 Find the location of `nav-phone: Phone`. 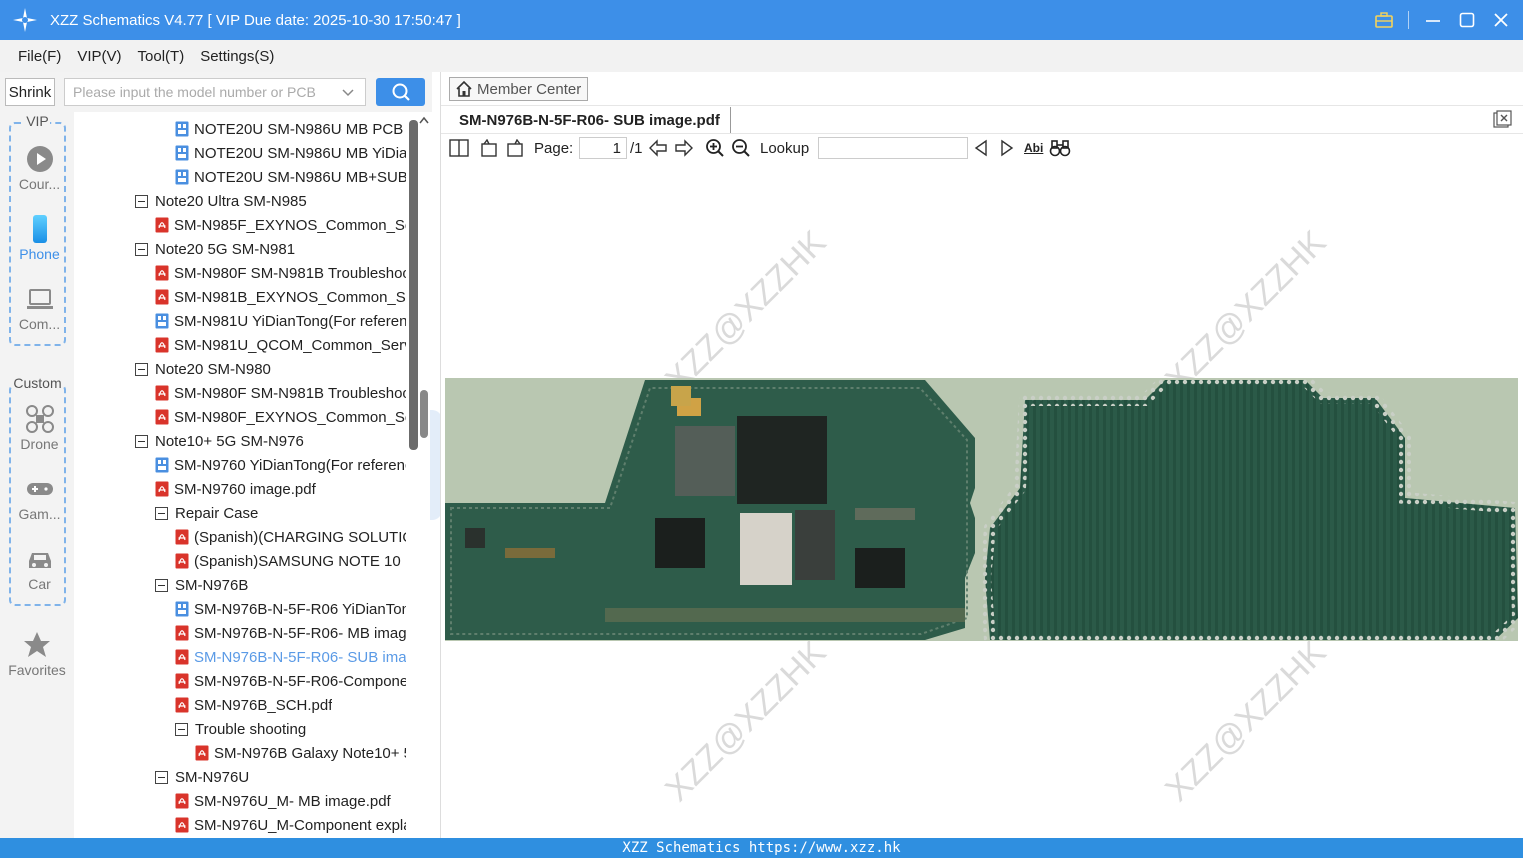

nav-phone: Phone is located at coordinates (39, 238).